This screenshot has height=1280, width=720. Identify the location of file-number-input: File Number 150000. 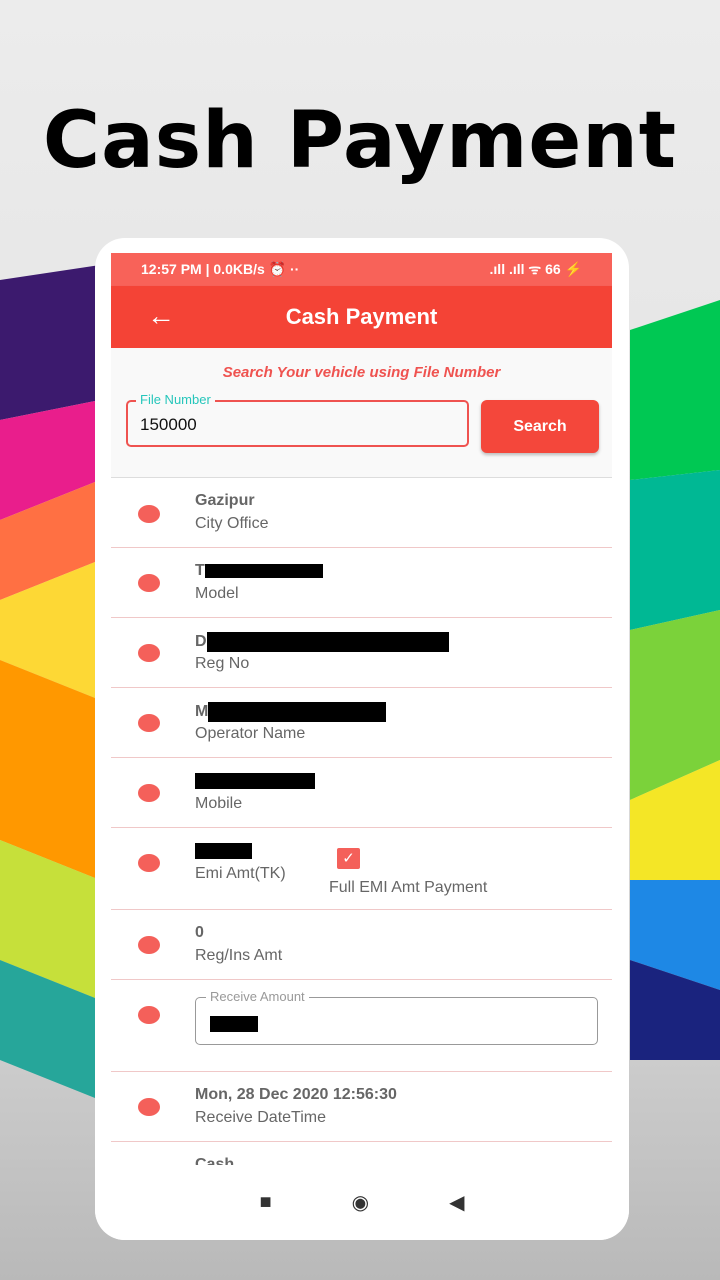
(297, 419).